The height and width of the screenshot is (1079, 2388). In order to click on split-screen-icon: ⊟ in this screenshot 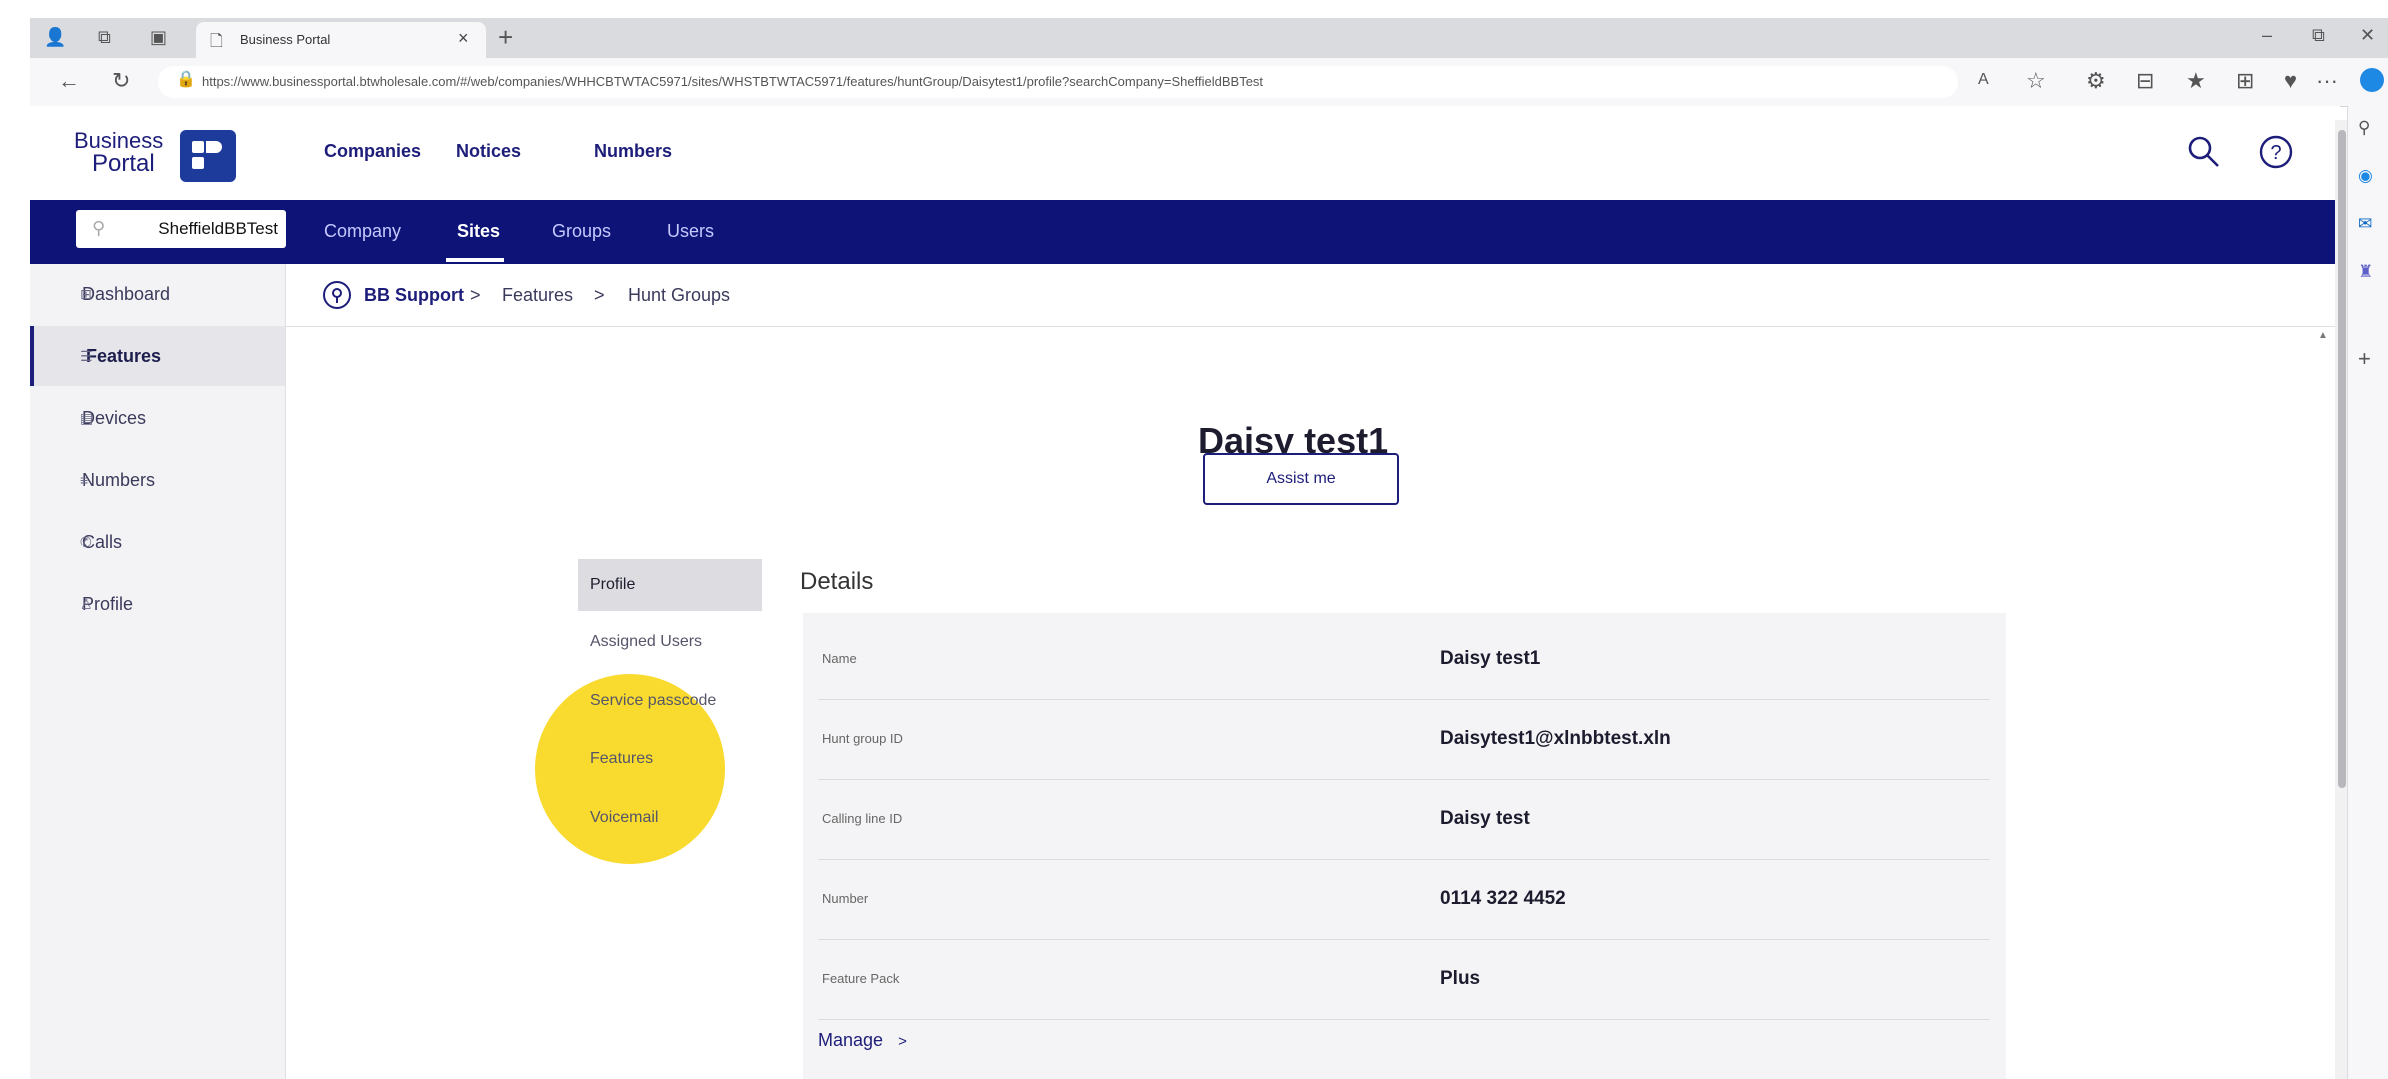, I will do `click(2145, 81)`.